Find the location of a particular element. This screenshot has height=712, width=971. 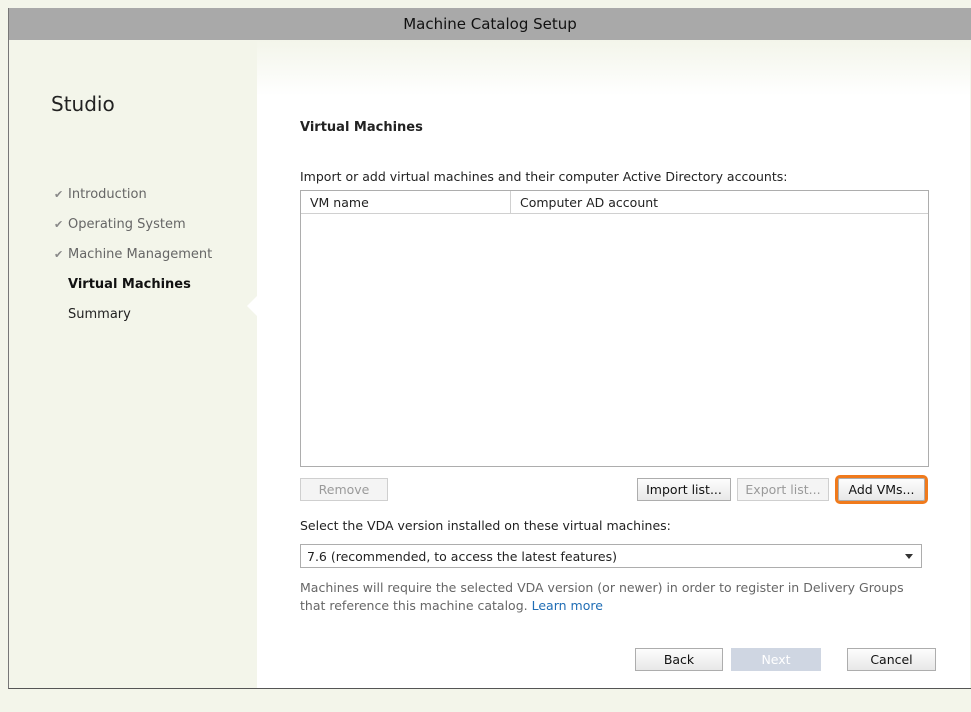

step-label: Virtual Machines is located at coordinates (129, 284).